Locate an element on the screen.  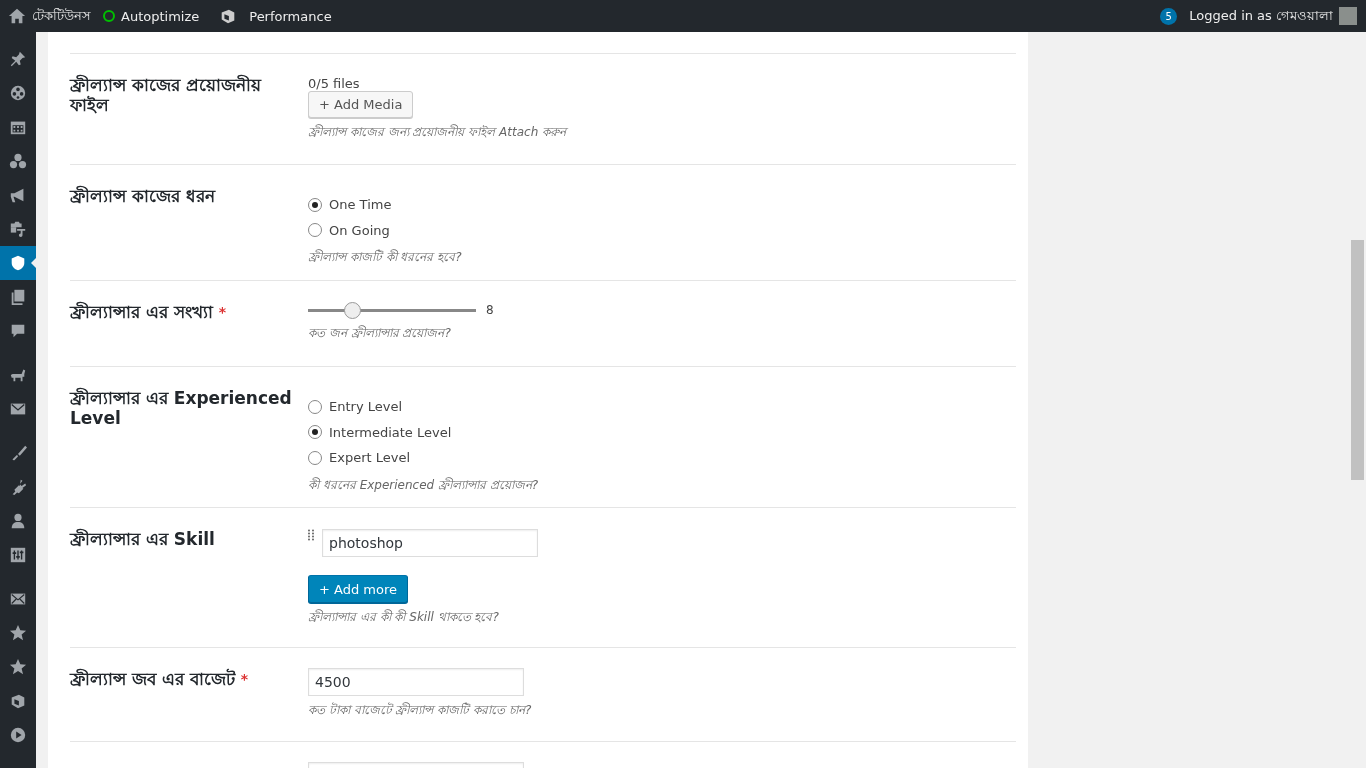
toolbar-link: Autoptimize is located at coordinates (157, 16).